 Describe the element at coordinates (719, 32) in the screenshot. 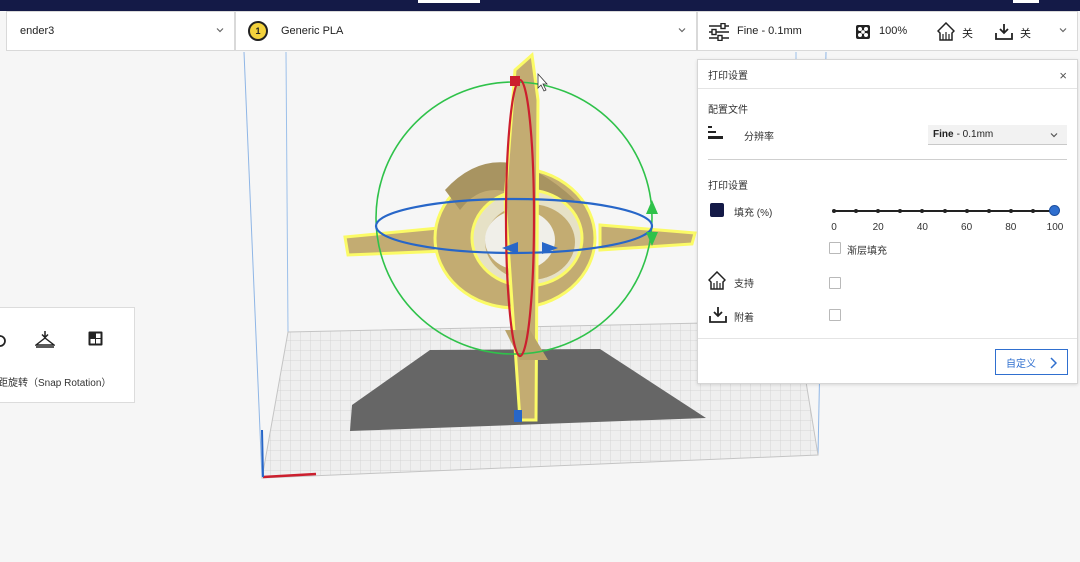

I see `settings-sliders-icon` at that location.